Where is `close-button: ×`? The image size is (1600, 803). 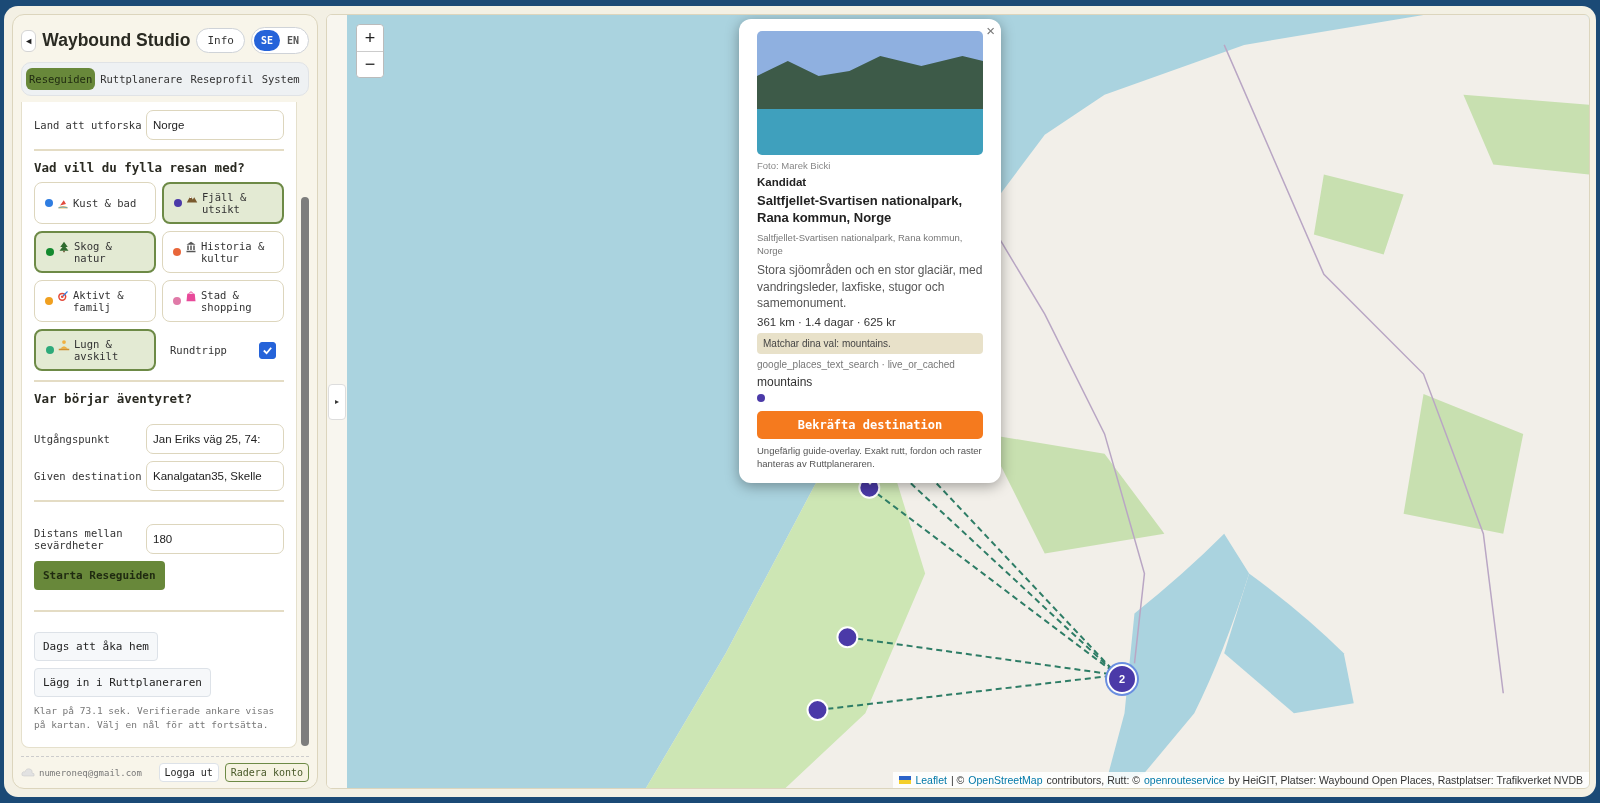 close-button: × is located at coordinates (990, 30).